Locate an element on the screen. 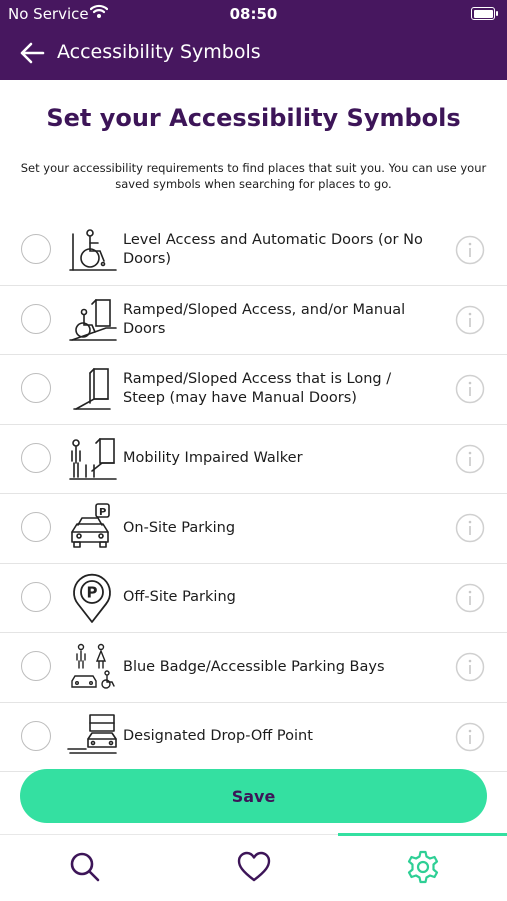  parking-pin-icon: P is located at coordinates (92, 598).